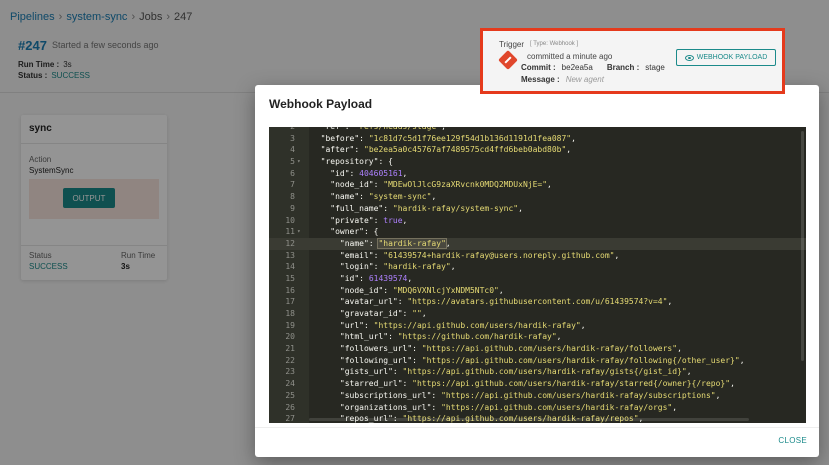 The width and height of the screenshot is (829, 465). What do you see at coordinates (290, 220) in the screenshot?
I see `line-number: 10` at bounding box center [290, 220].